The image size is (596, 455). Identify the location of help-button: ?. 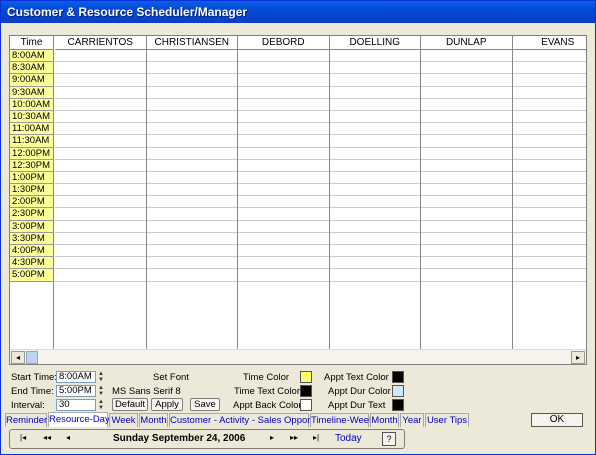
(389, 439).